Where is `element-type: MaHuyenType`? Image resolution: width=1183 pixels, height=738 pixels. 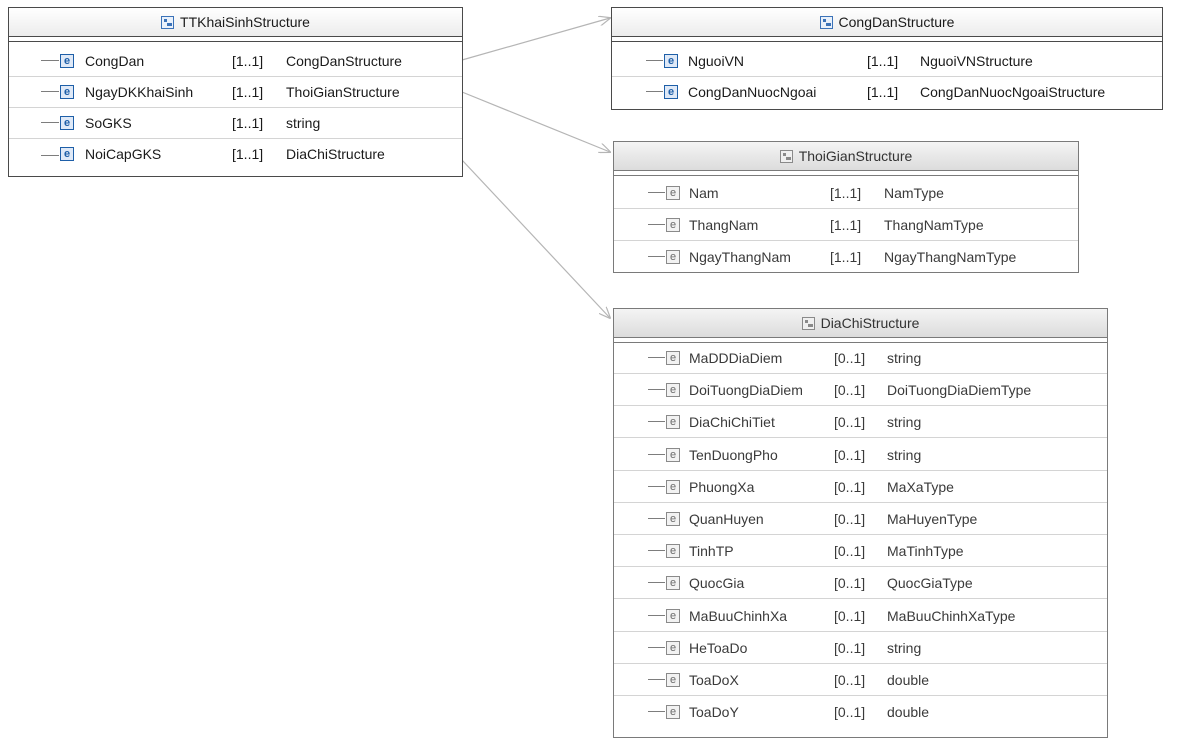 element-type: MaHuyenType is located at coordinates (932, 519).